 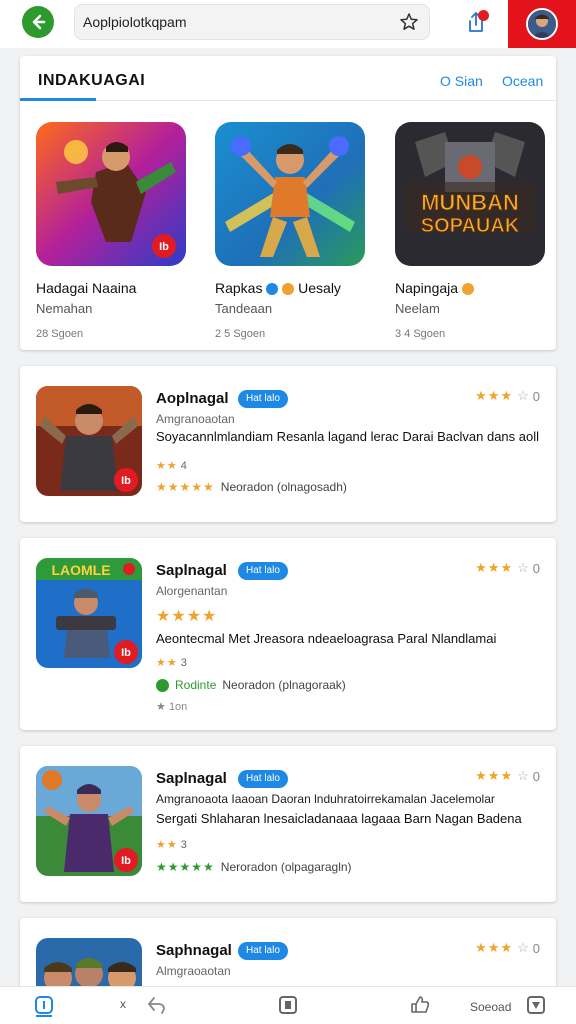 I want to click on nav-like, so click(x=420, y=1007).